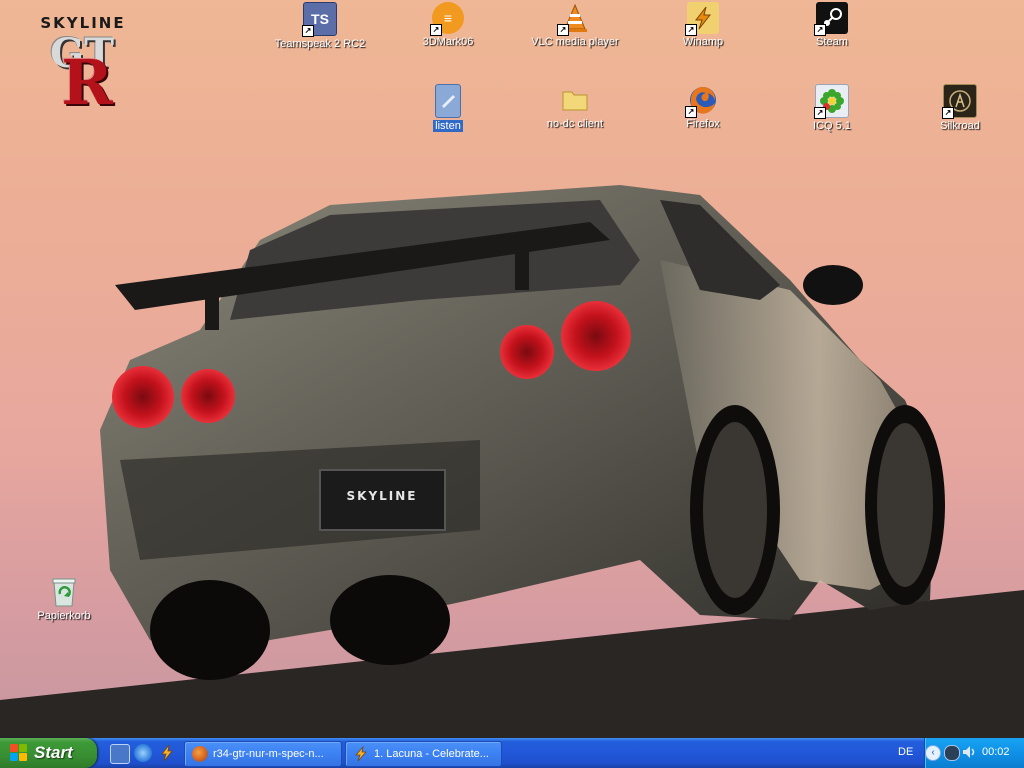 Image resolution: width=1024 pixels, height=768 pixels. Describe the element at coordinates (53, 752) in the screenshot. I see `start-label: Start` at that location.